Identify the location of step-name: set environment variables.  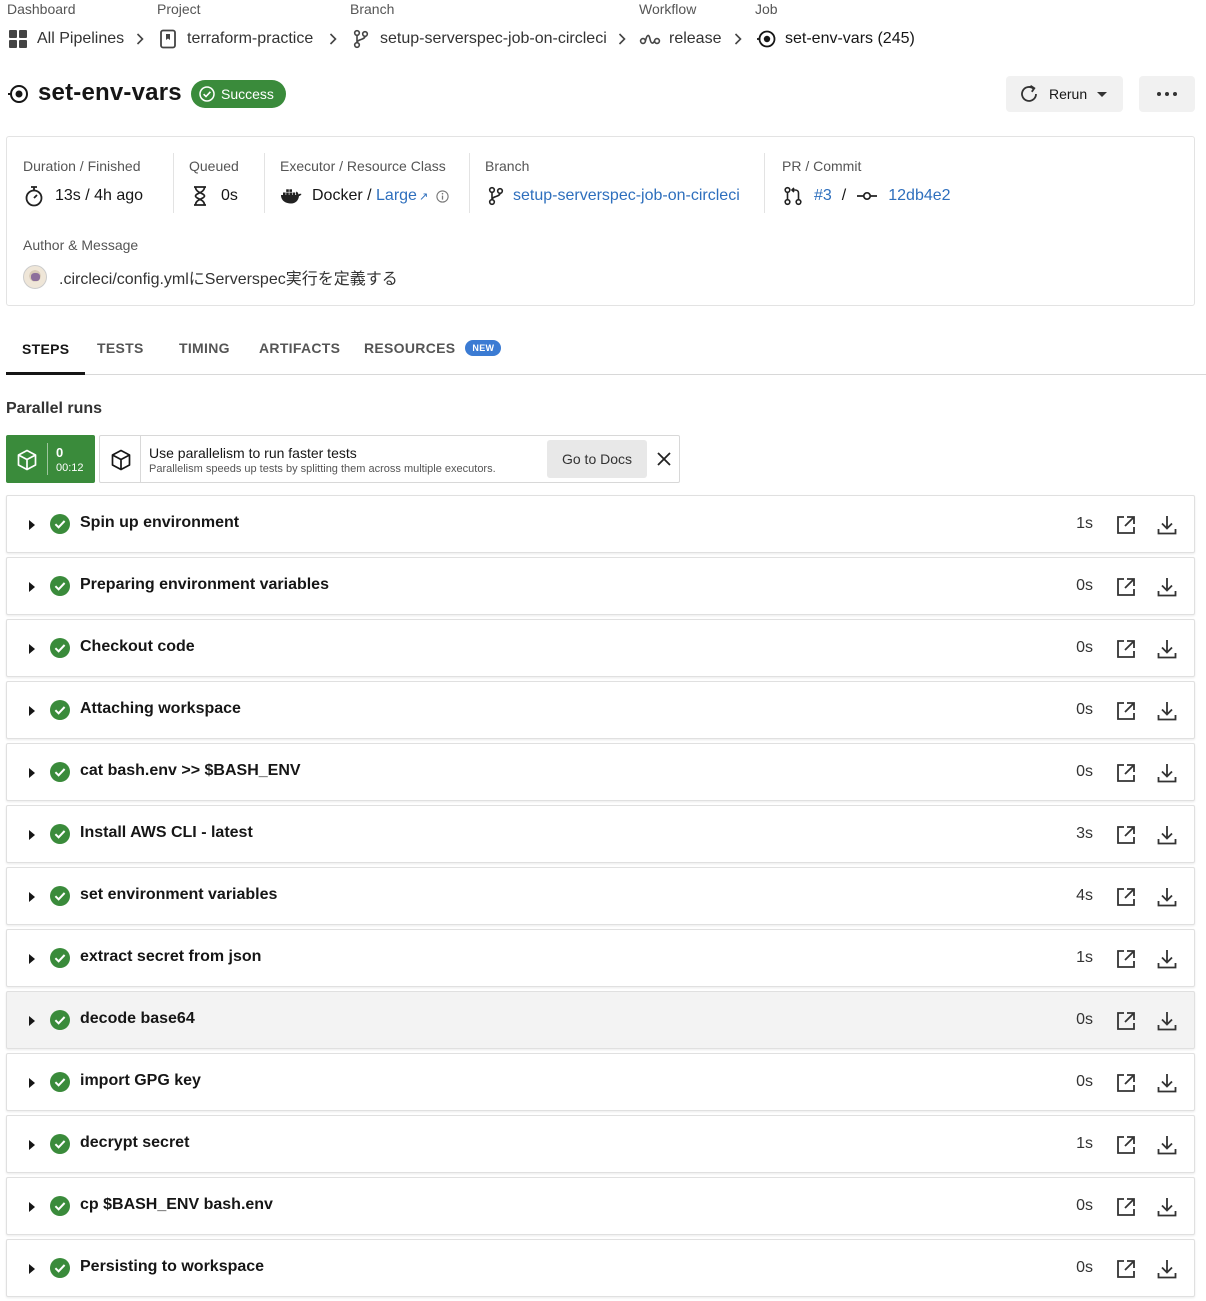
(179, 894).